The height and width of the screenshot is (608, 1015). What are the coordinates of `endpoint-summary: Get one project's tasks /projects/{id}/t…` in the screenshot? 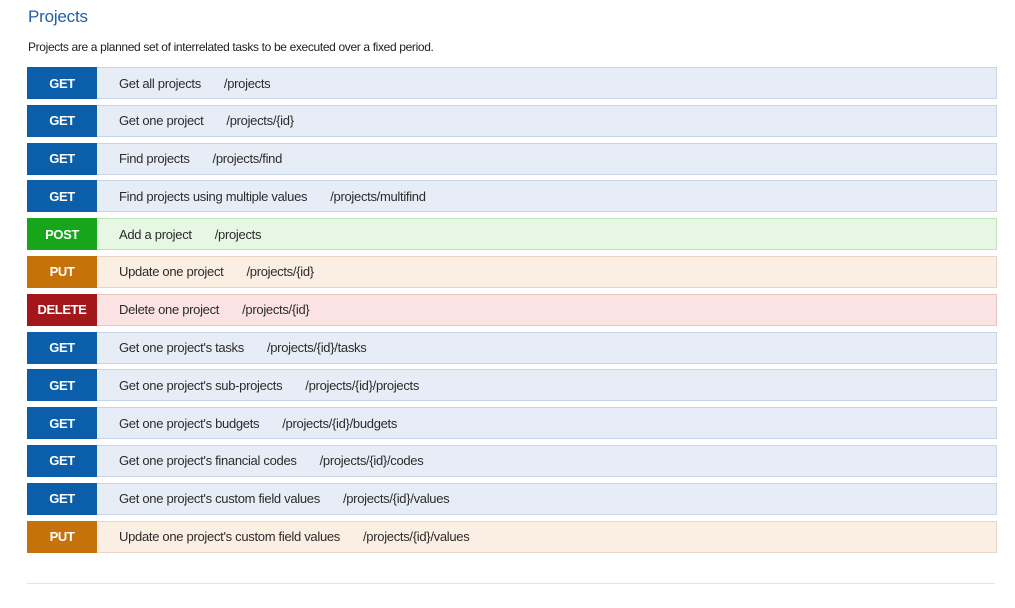 It's located at (232, 348).